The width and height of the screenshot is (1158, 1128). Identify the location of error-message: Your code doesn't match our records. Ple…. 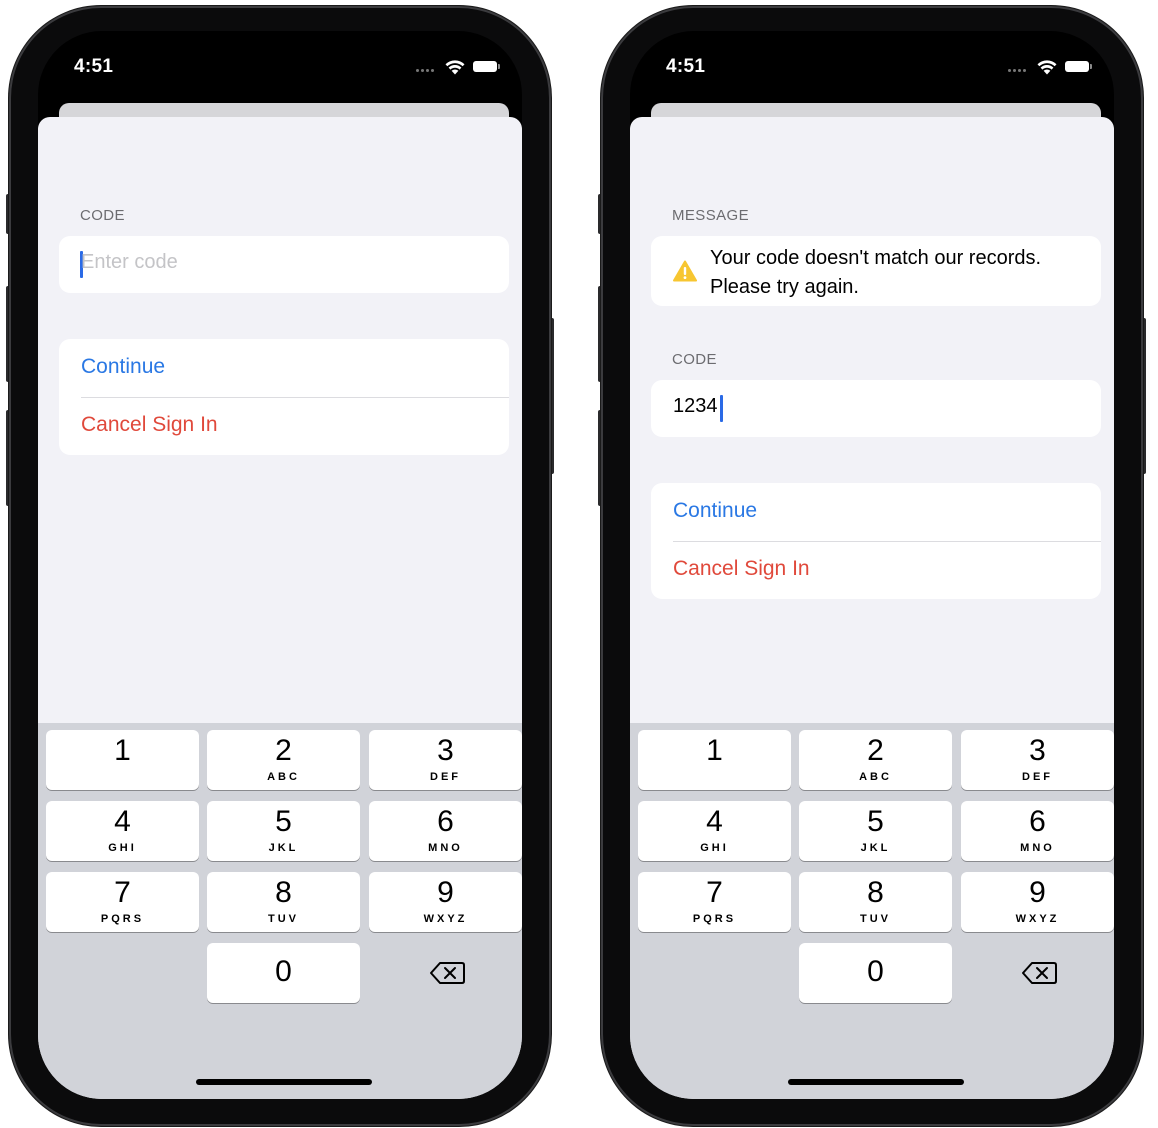
(876, 271).